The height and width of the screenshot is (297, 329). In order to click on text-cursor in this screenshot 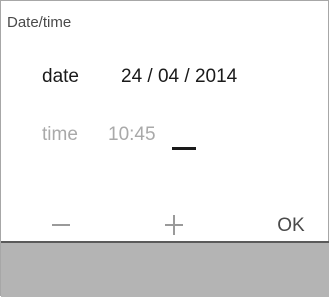, I will do `click(184, 148)`.